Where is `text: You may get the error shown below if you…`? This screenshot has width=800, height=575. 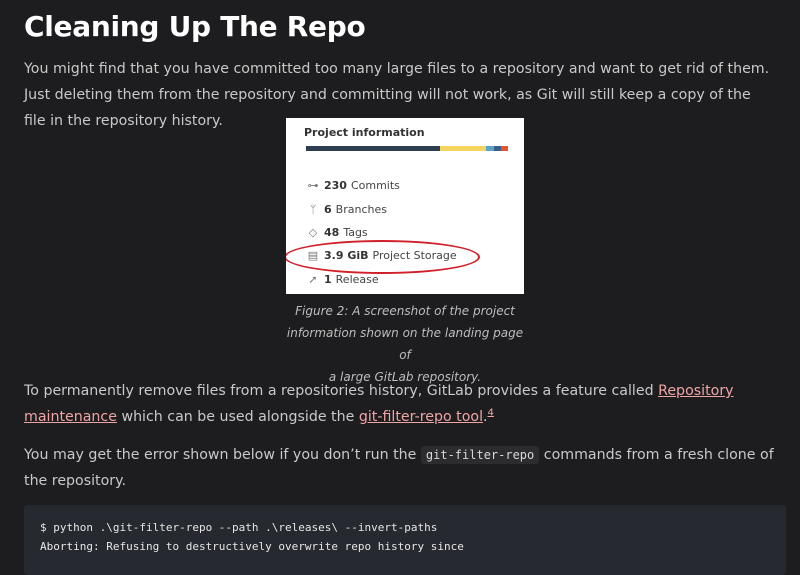 text: You may get the error shown below if you… is located at coordinates (222, 455).